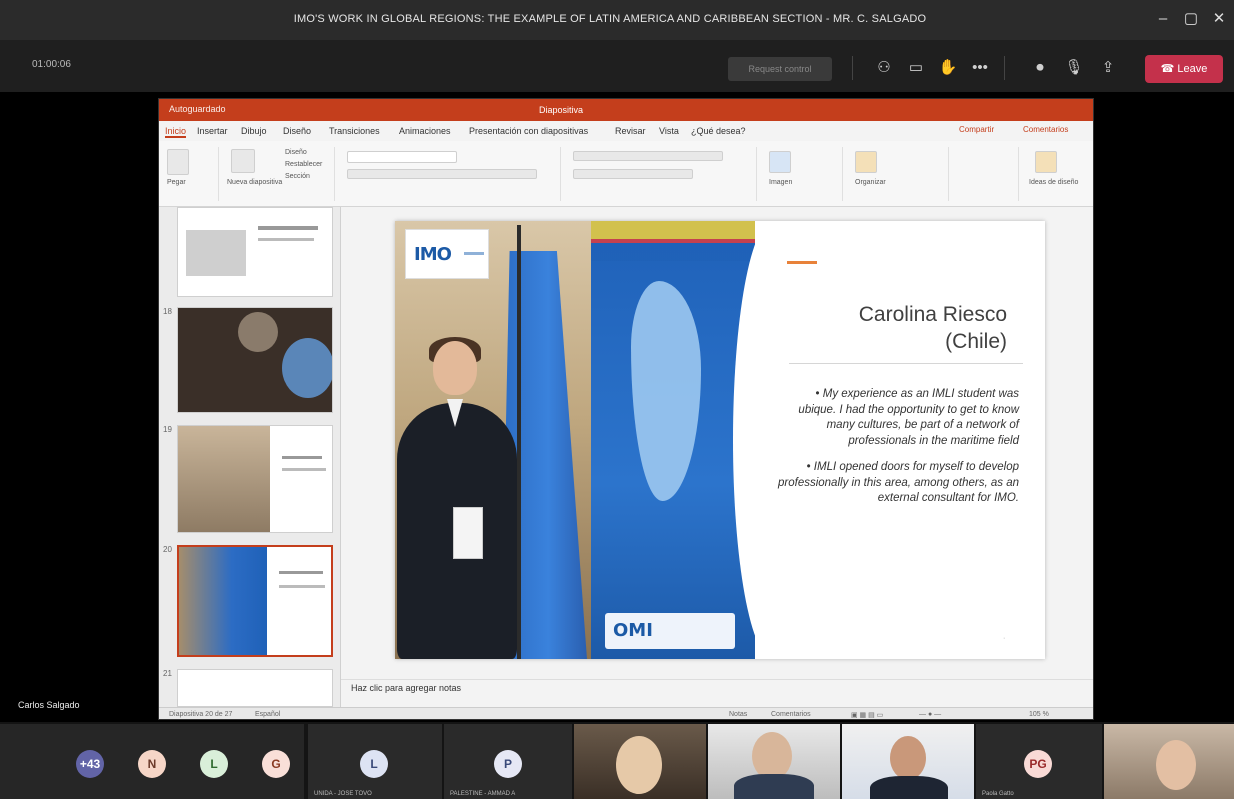 This screenshot has height=799, width=1234. What do you see at coordinates (297, 131) in the screenshot?
I see `tab-diseno: Diseño` at bounding box center [297, 131].